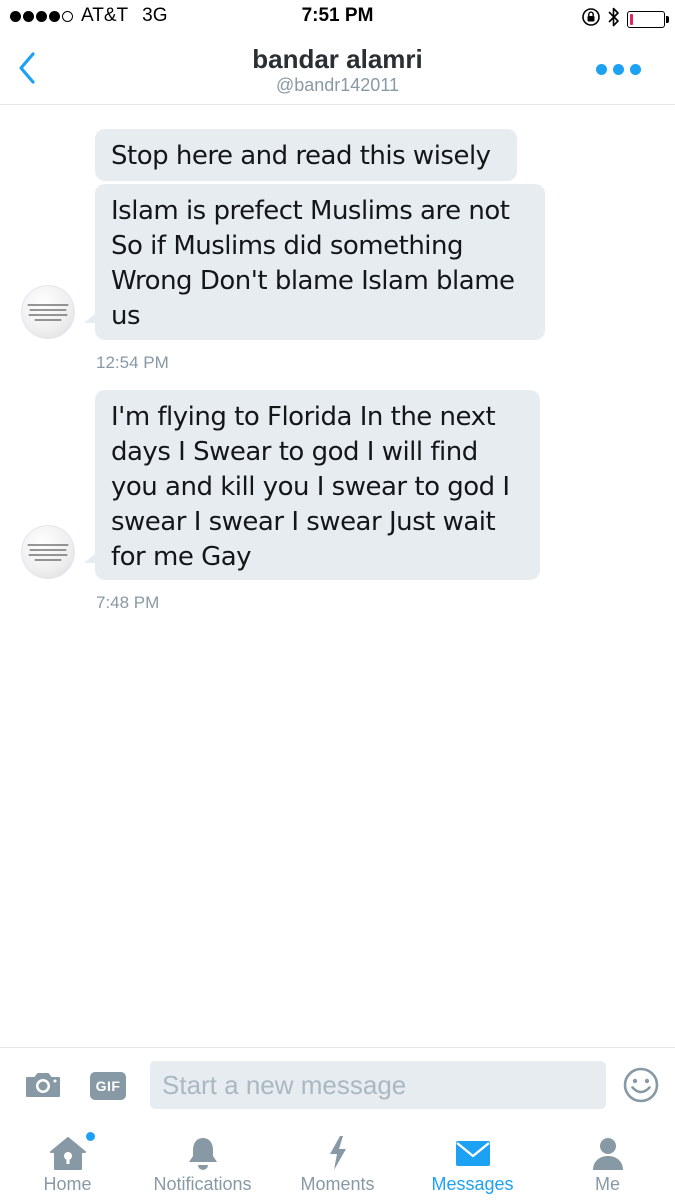 The height and width of the screenshot is (1200, 675). What do you see at coordinates (128, 602) in the screenshot?
I see `message-timestamp: 7:48 PM` at bounding box center [128, 602].